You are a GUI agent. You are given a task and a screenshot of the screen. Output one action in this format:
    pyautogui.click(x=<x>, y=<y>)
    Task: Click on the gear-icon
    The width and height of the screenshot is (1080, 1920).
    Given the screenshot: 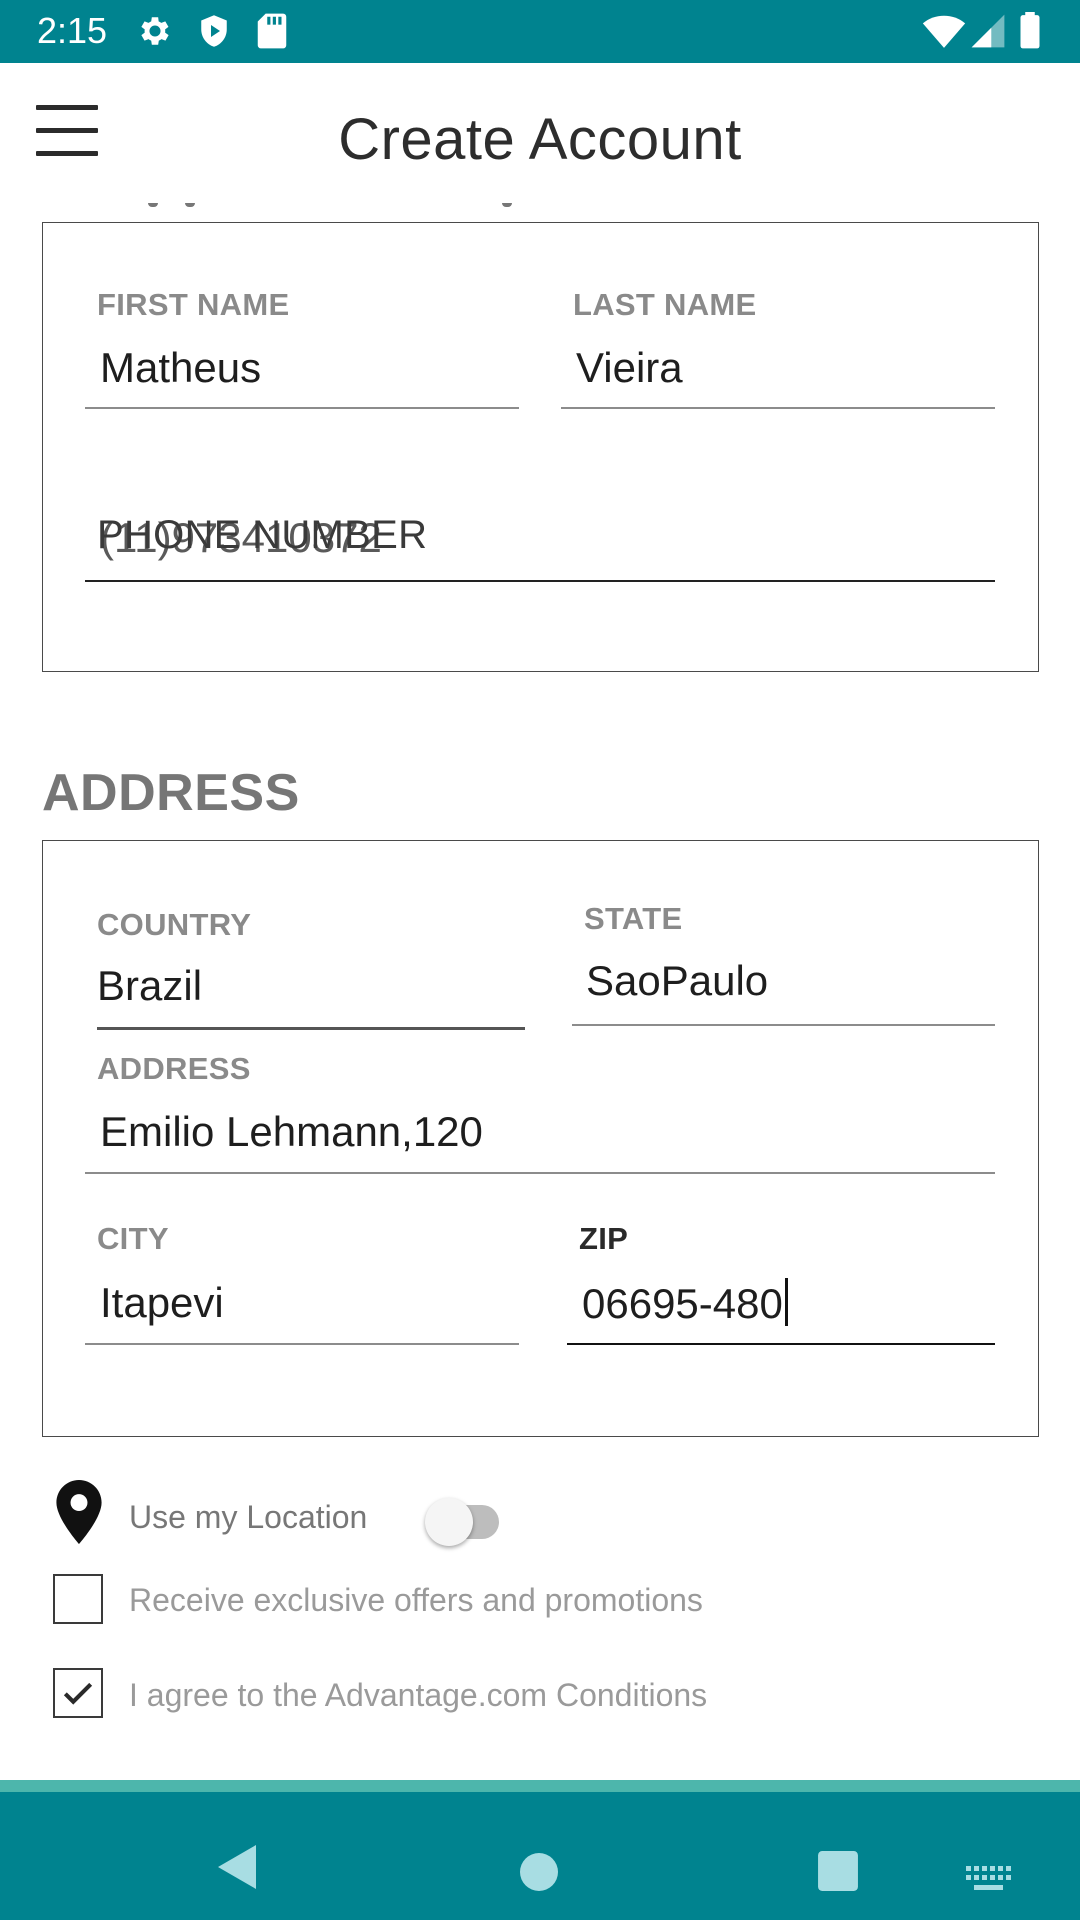 What is the action you would take?
    pyautogui.click(x=155, y=31)
    